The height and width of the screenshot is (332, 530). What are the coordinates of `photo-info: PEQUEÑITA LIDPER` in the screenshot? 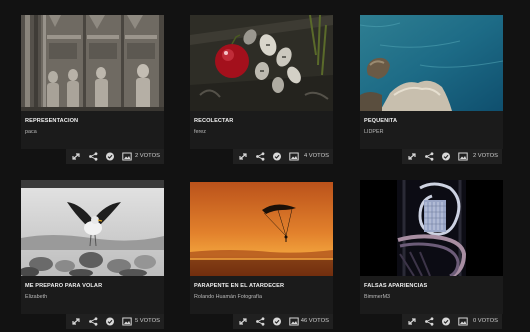 It's located at (431, 130).